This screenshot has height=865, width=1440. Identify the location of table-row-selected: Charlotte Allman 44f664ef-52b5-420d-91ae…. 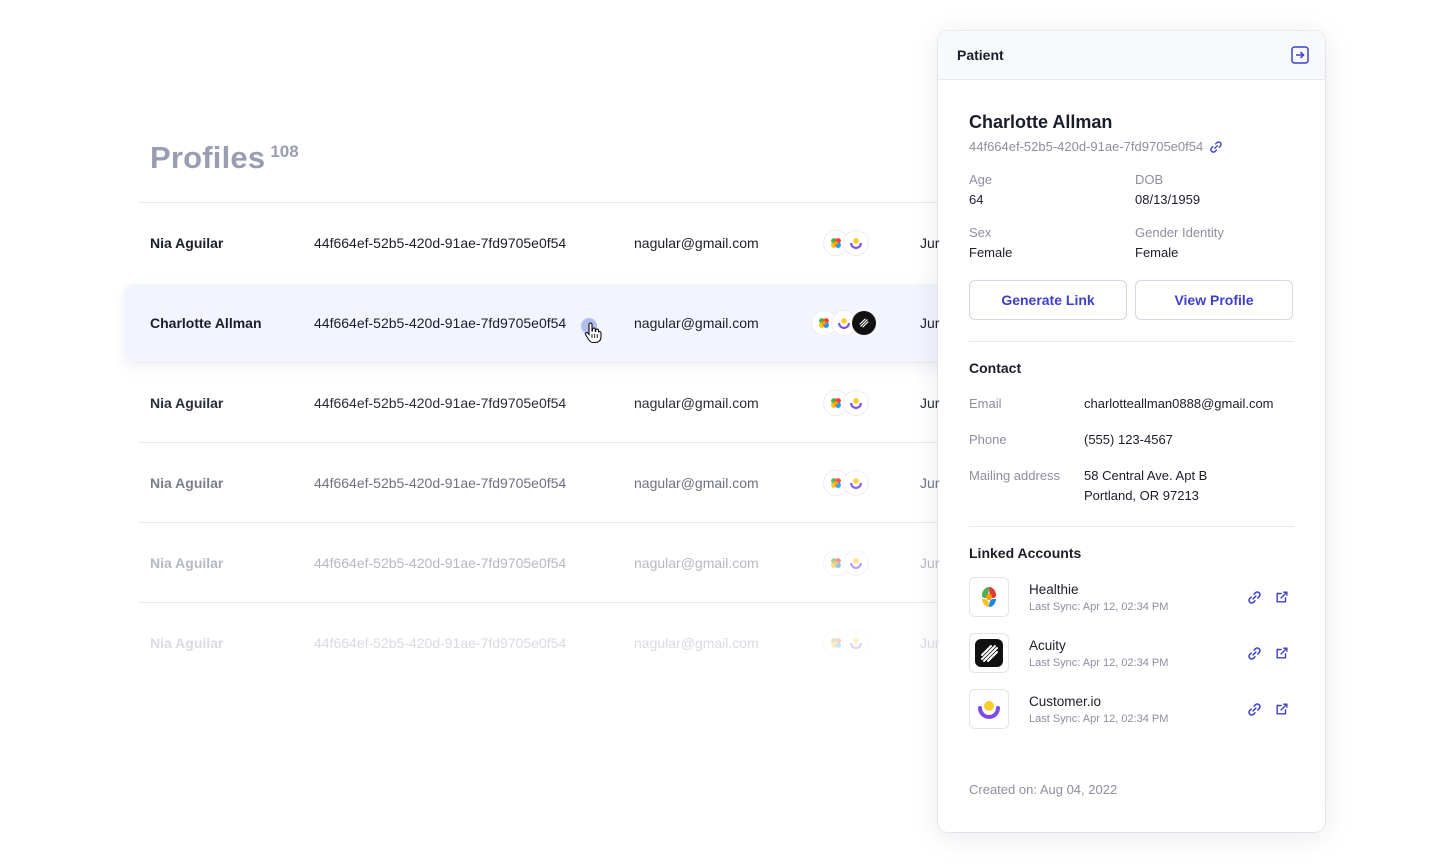
(536, 322).